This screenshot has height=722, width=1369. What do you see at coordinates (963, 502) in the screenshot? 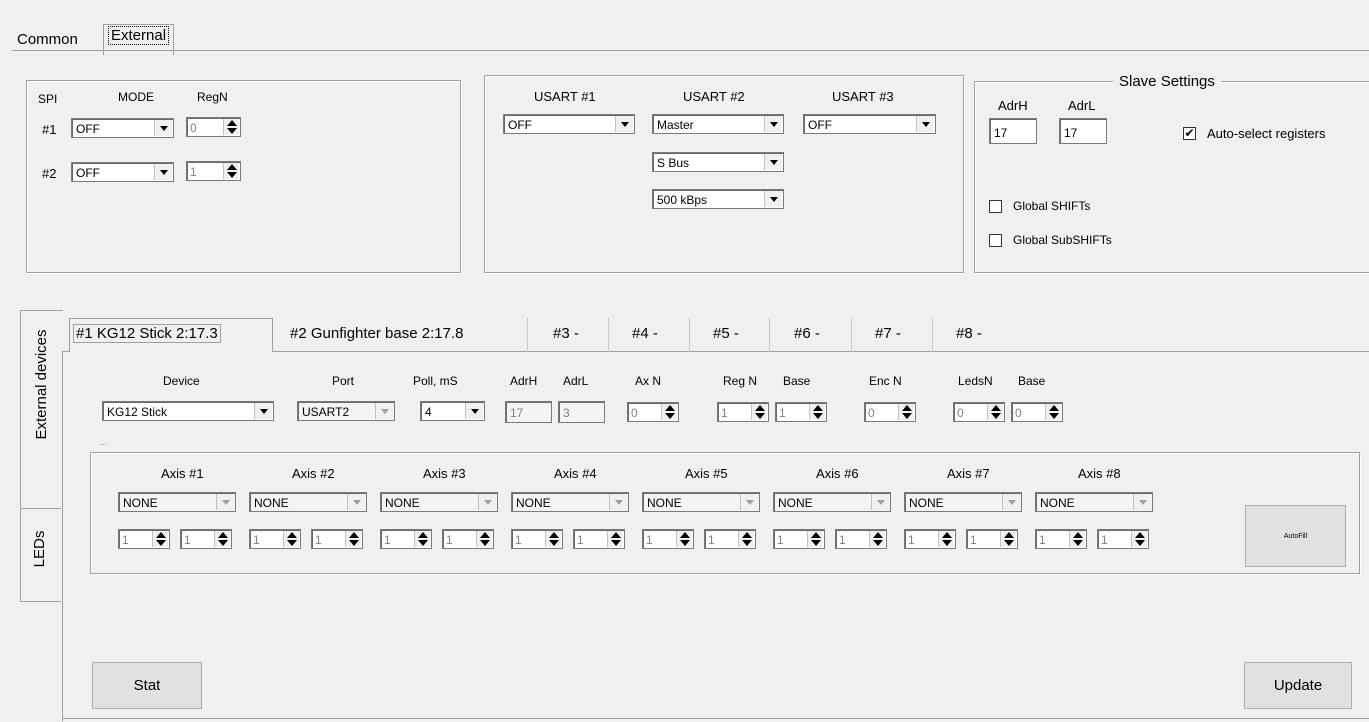
I see `axis-7-select: NONE` at bounding box center [963, 502].